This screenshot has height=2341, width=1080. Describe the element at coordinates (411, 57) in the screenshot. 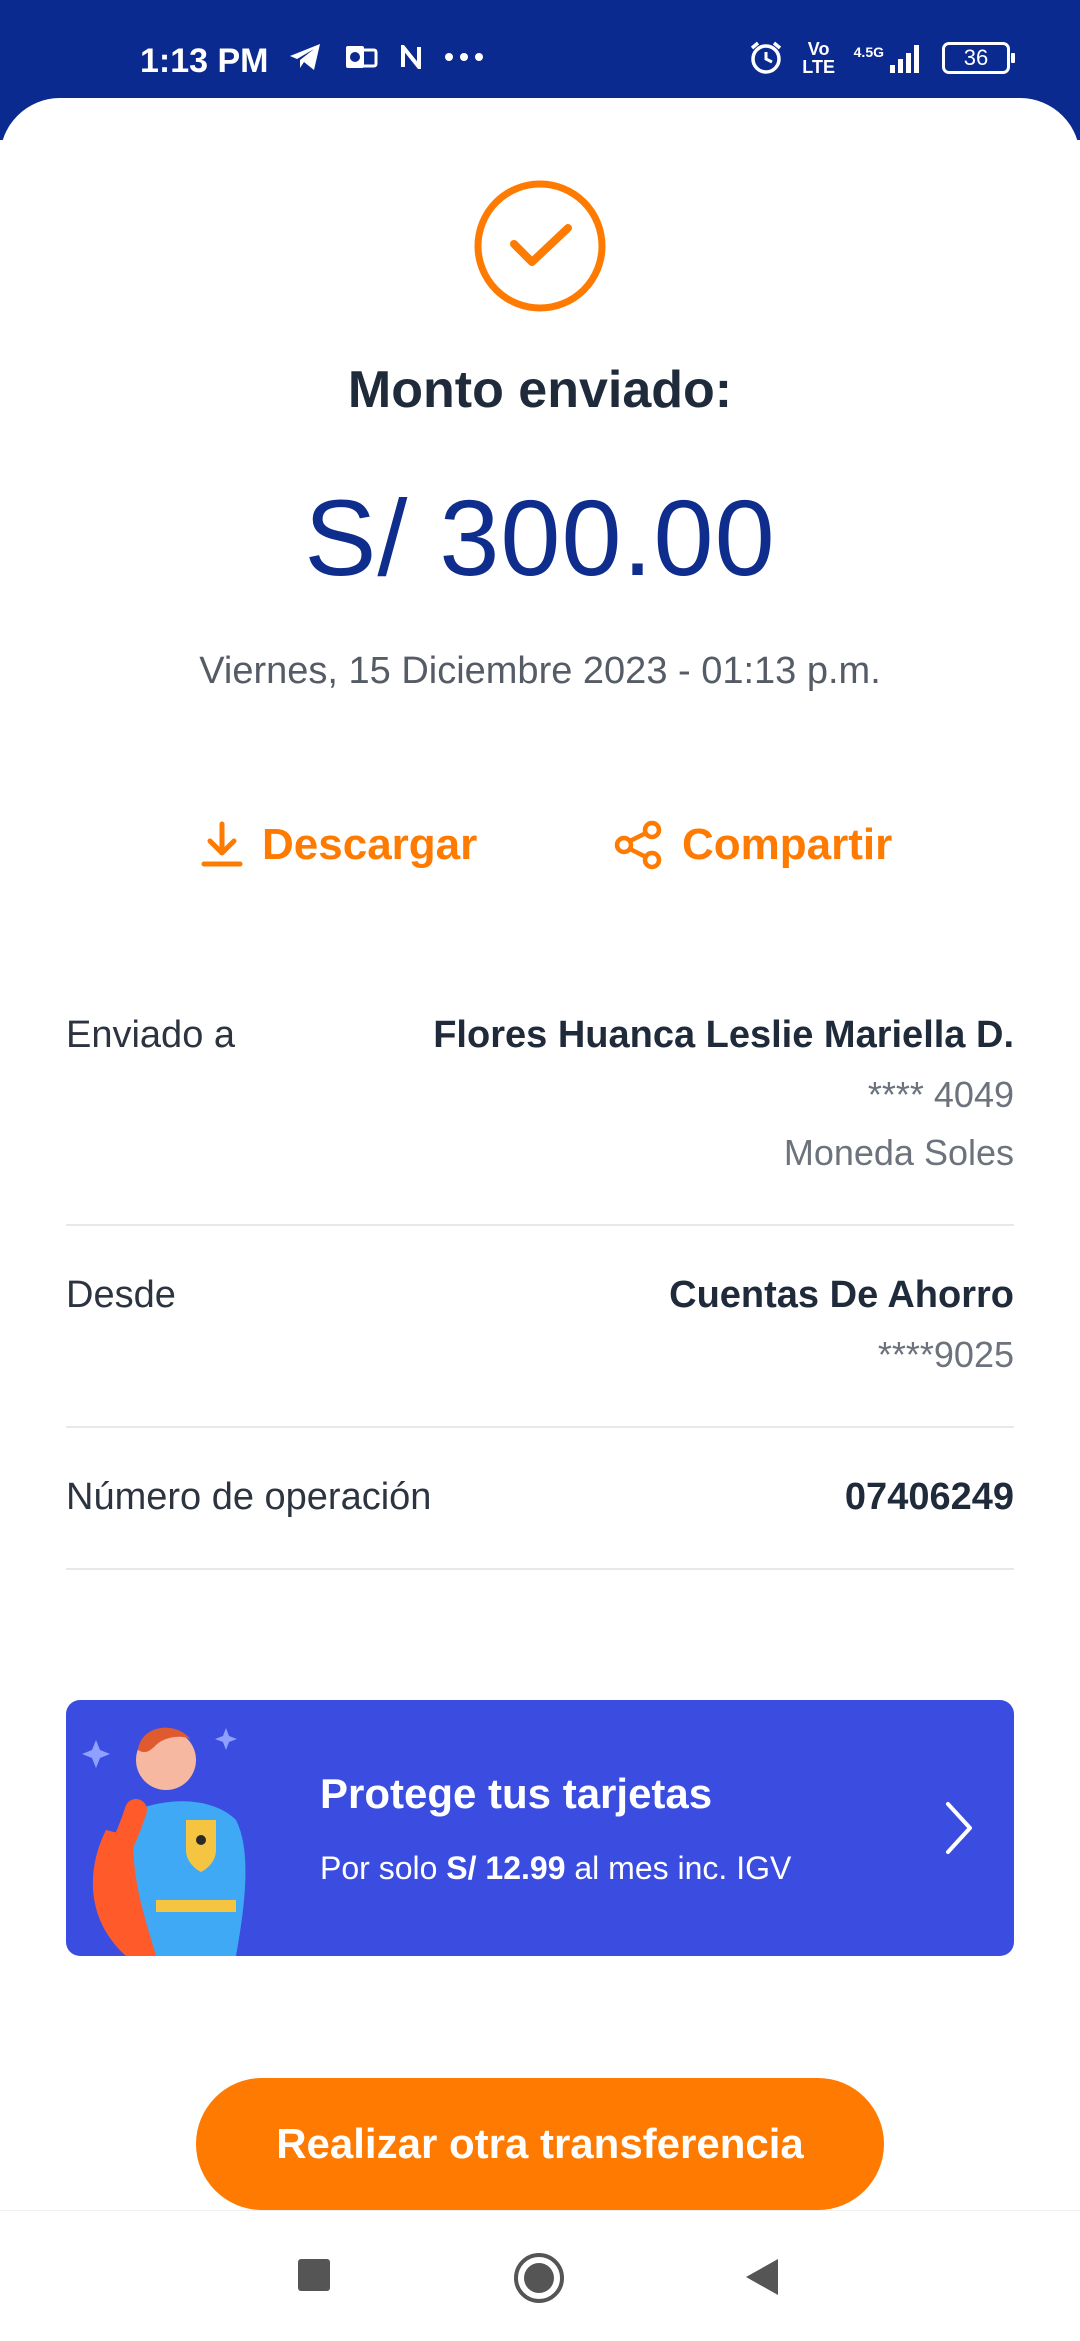

I see `n-icon` at that location.